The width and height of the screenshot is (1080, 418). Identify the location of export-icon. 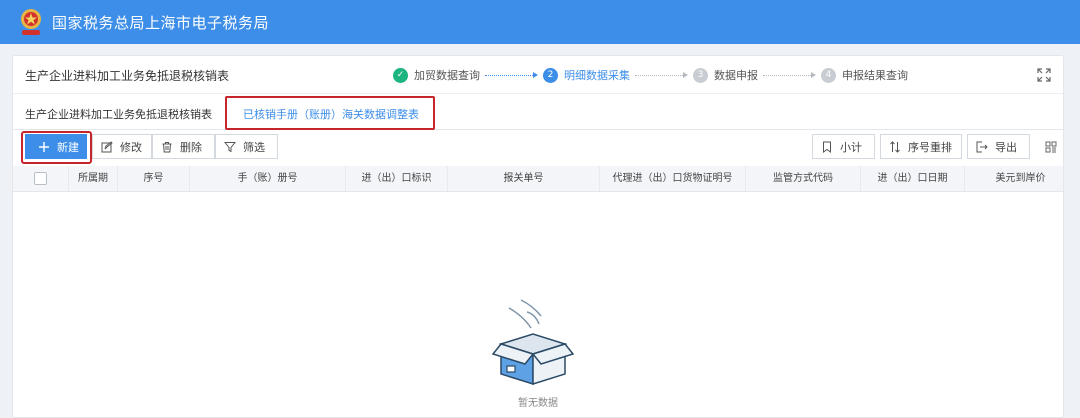
(982, 146).